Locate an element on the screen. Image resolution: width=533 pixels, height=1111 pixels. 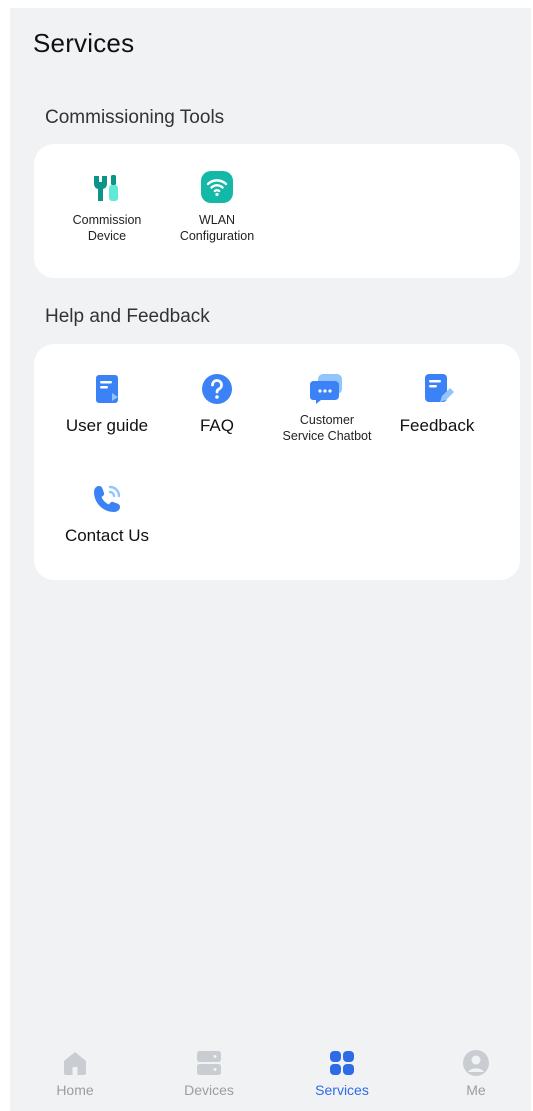
commission-device-tile: Commission Device is located at coordinates (107, 207).